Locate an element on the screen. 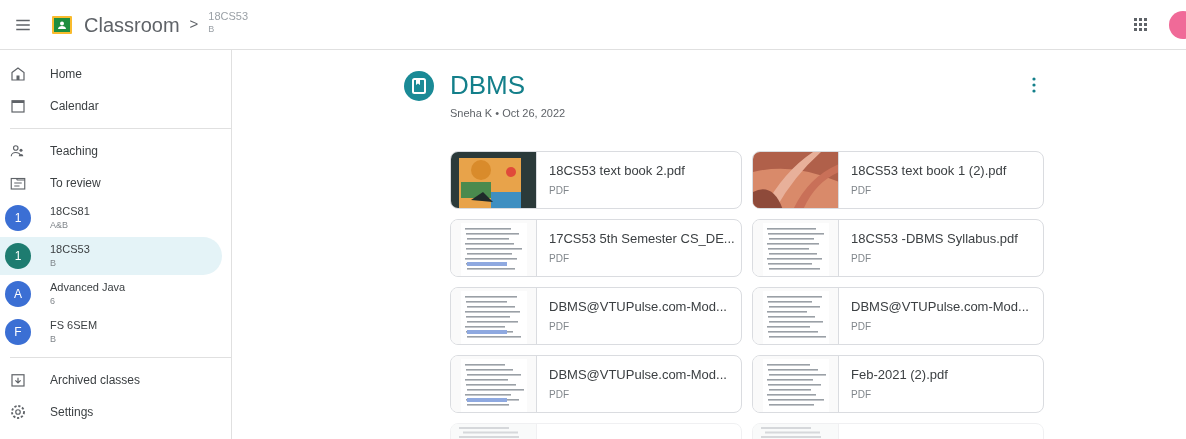 This screenshot has height=439, width=1186. attachment-card: 18CS53 -DBMS Syllabus.pdf PDF is located at coordinates (898, 247).